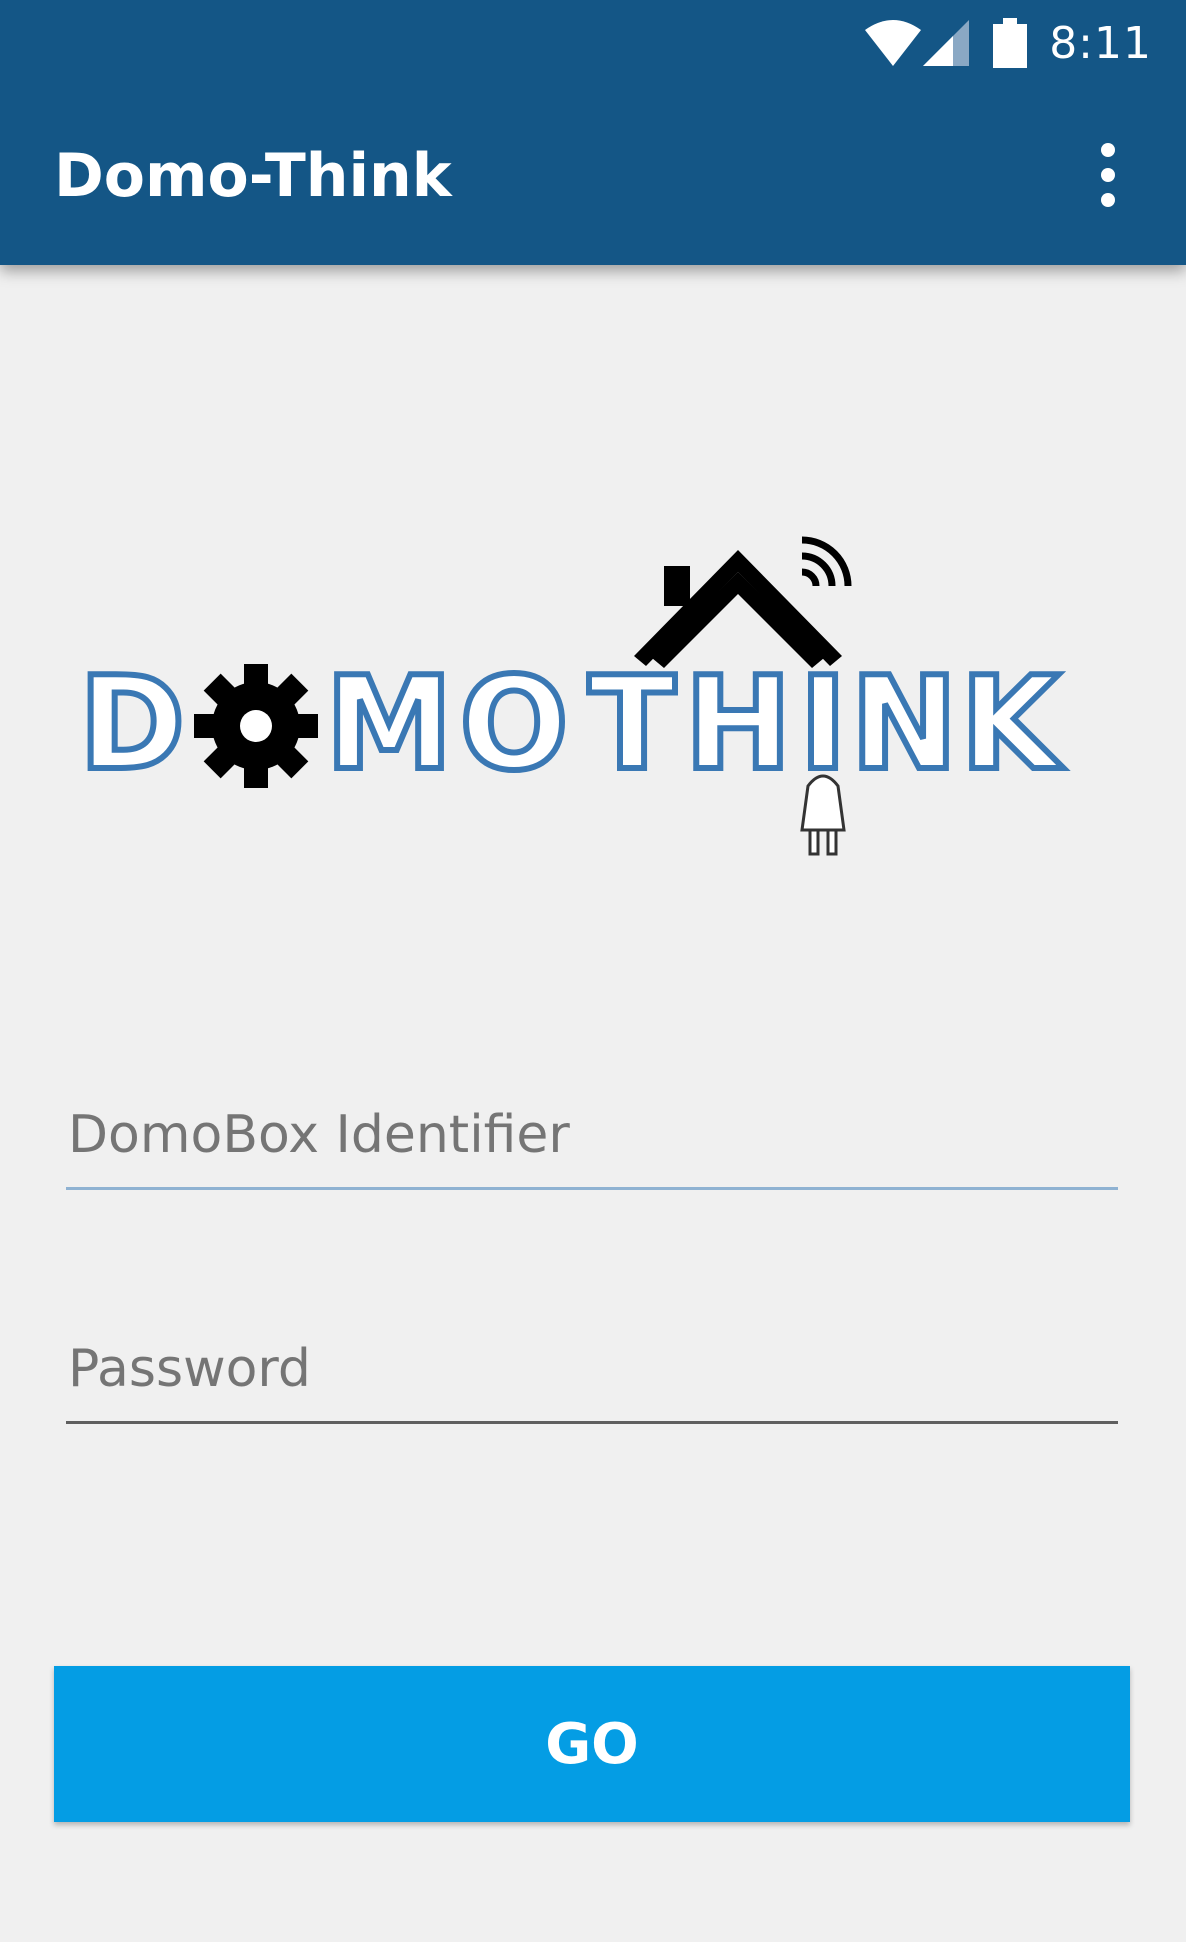 Image resolution: width=1186 pixels, height=1942 pixels. I want to click on svg-text: O, so click(514, 724).